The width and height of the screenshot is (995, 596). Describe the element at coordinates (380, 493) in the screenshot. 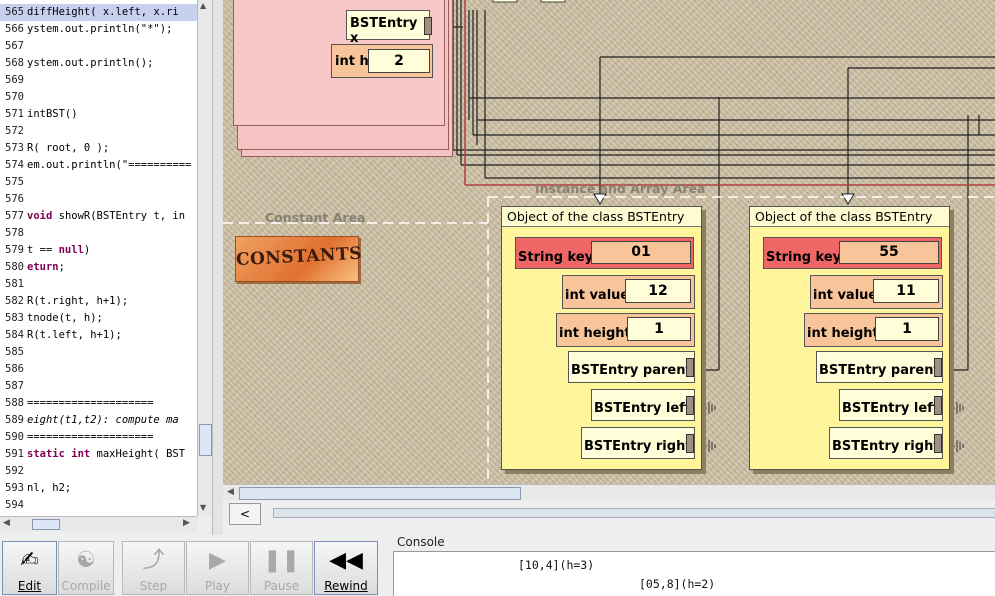

I see `canvas-scroll-thumb` at that location.